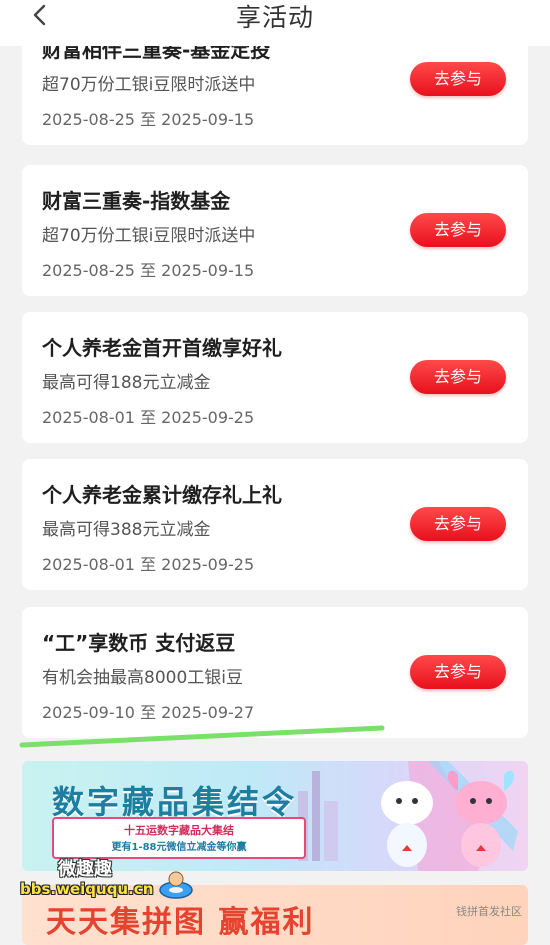  Describe the element at coordinates (176, 885) in the screenshot. I see `swim-ring-icon` at that location.